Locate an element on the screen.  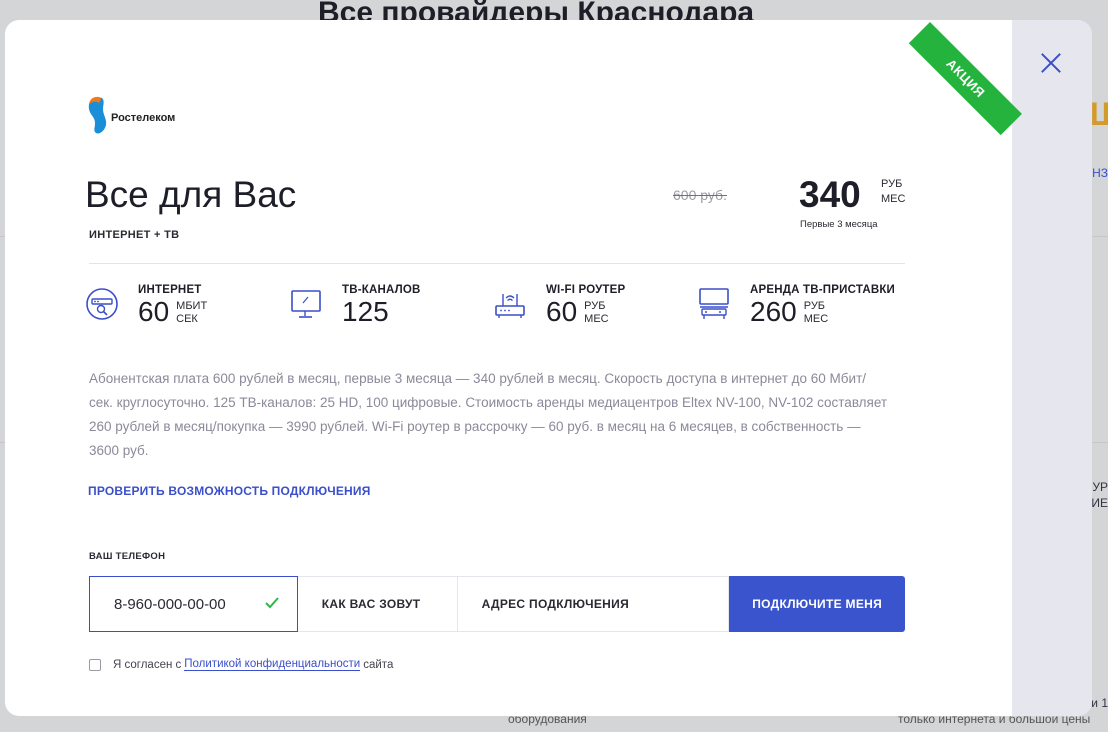
feature-label: WI-FI РОУТЕР is located at coordinates (586, 290).